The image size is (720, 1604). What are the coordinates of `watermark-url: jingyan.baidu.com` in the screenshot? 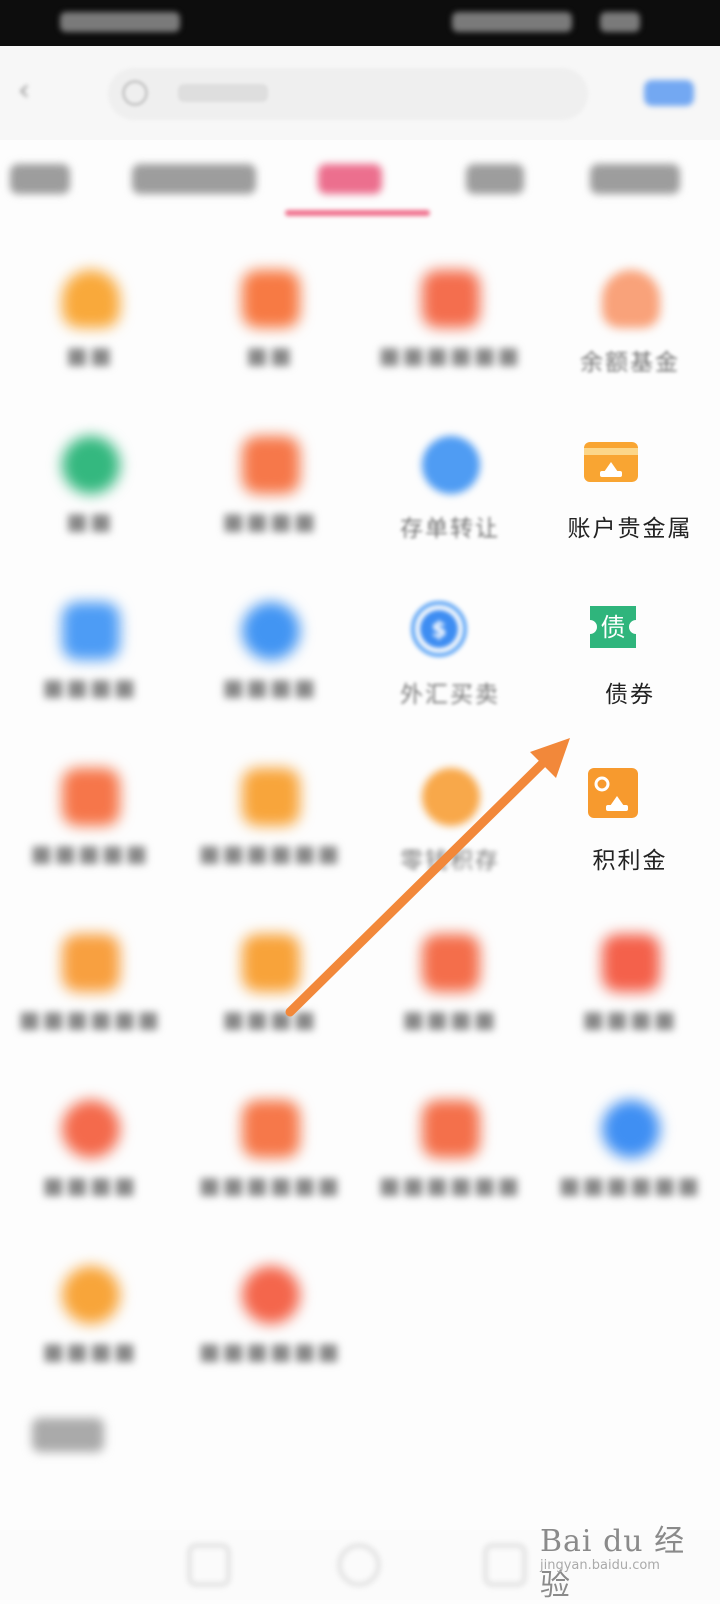 It's located at (600, 1565).